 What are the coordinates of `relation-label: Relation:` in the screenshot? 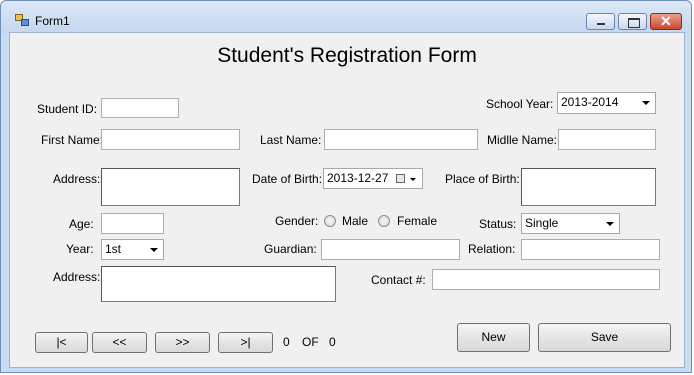 It's located at (492, 249).